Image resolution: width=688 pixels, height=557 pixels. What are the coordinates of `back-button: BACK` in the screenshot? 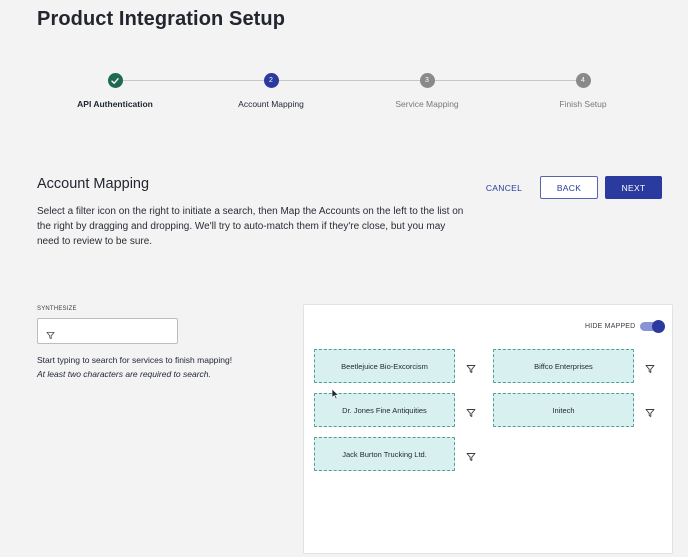 It's located at (569, 187).